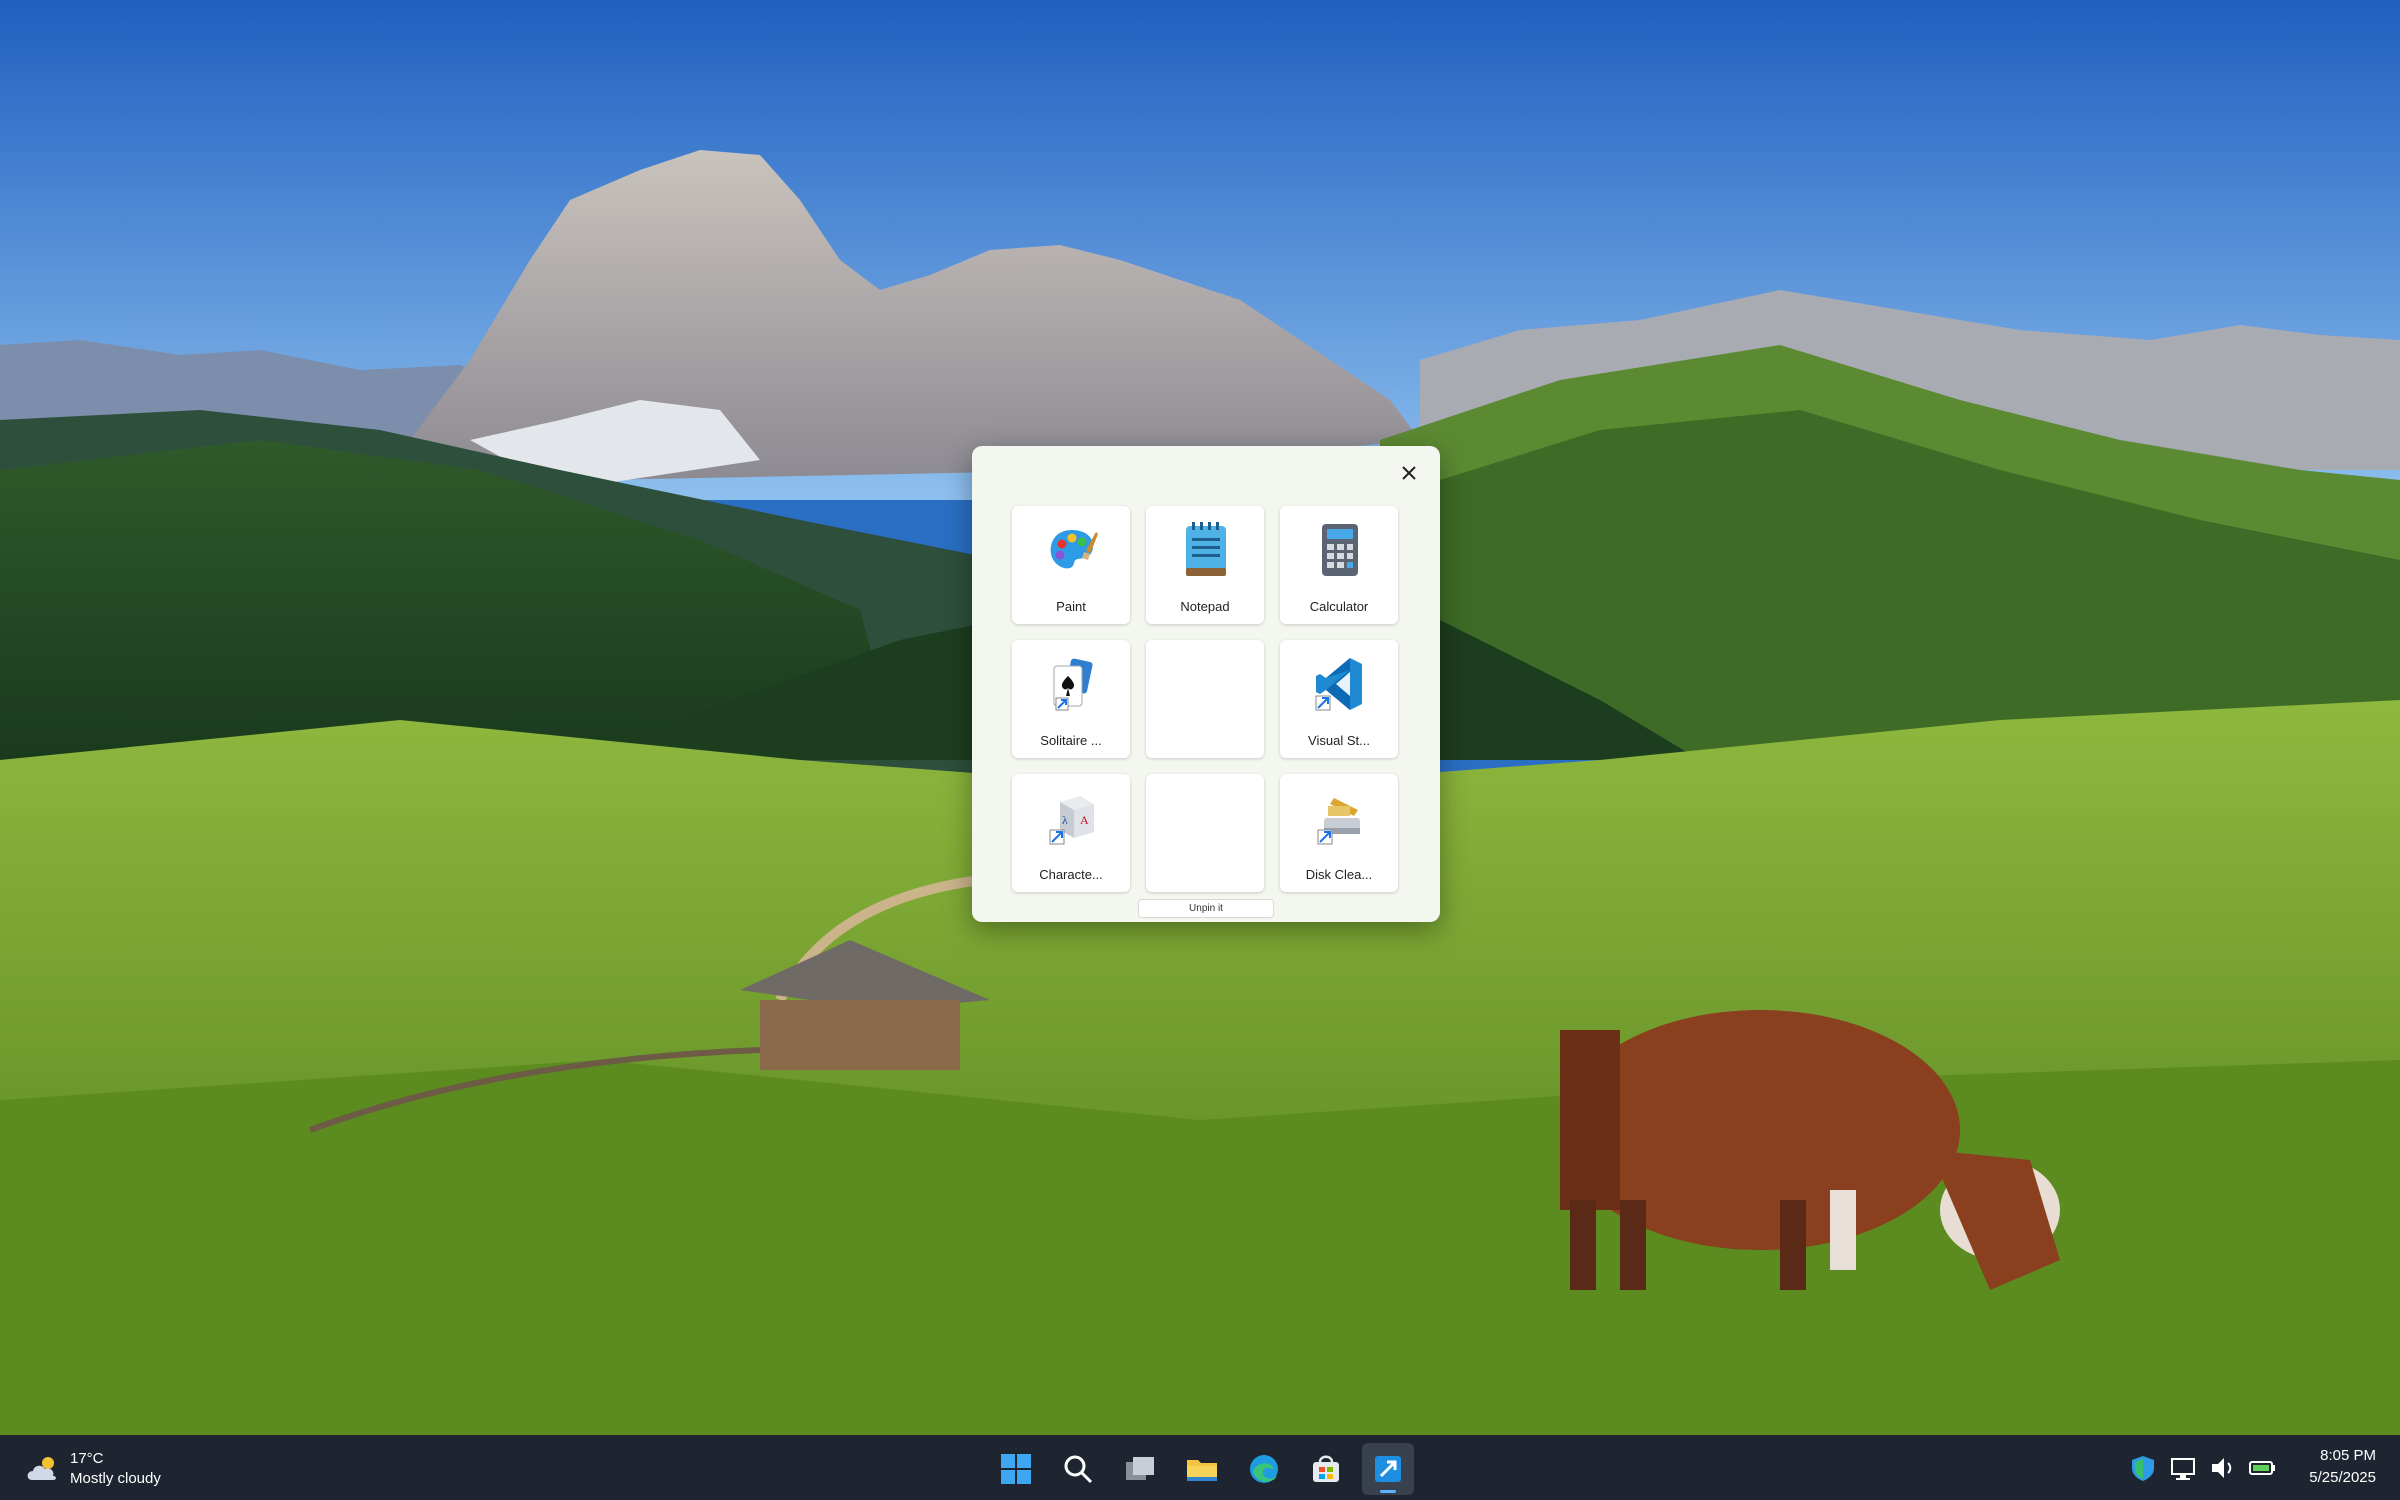  Describe the element at coordinates (1206, 908) in the screenshot. I see `unpin-button: Unpin it` at that location.